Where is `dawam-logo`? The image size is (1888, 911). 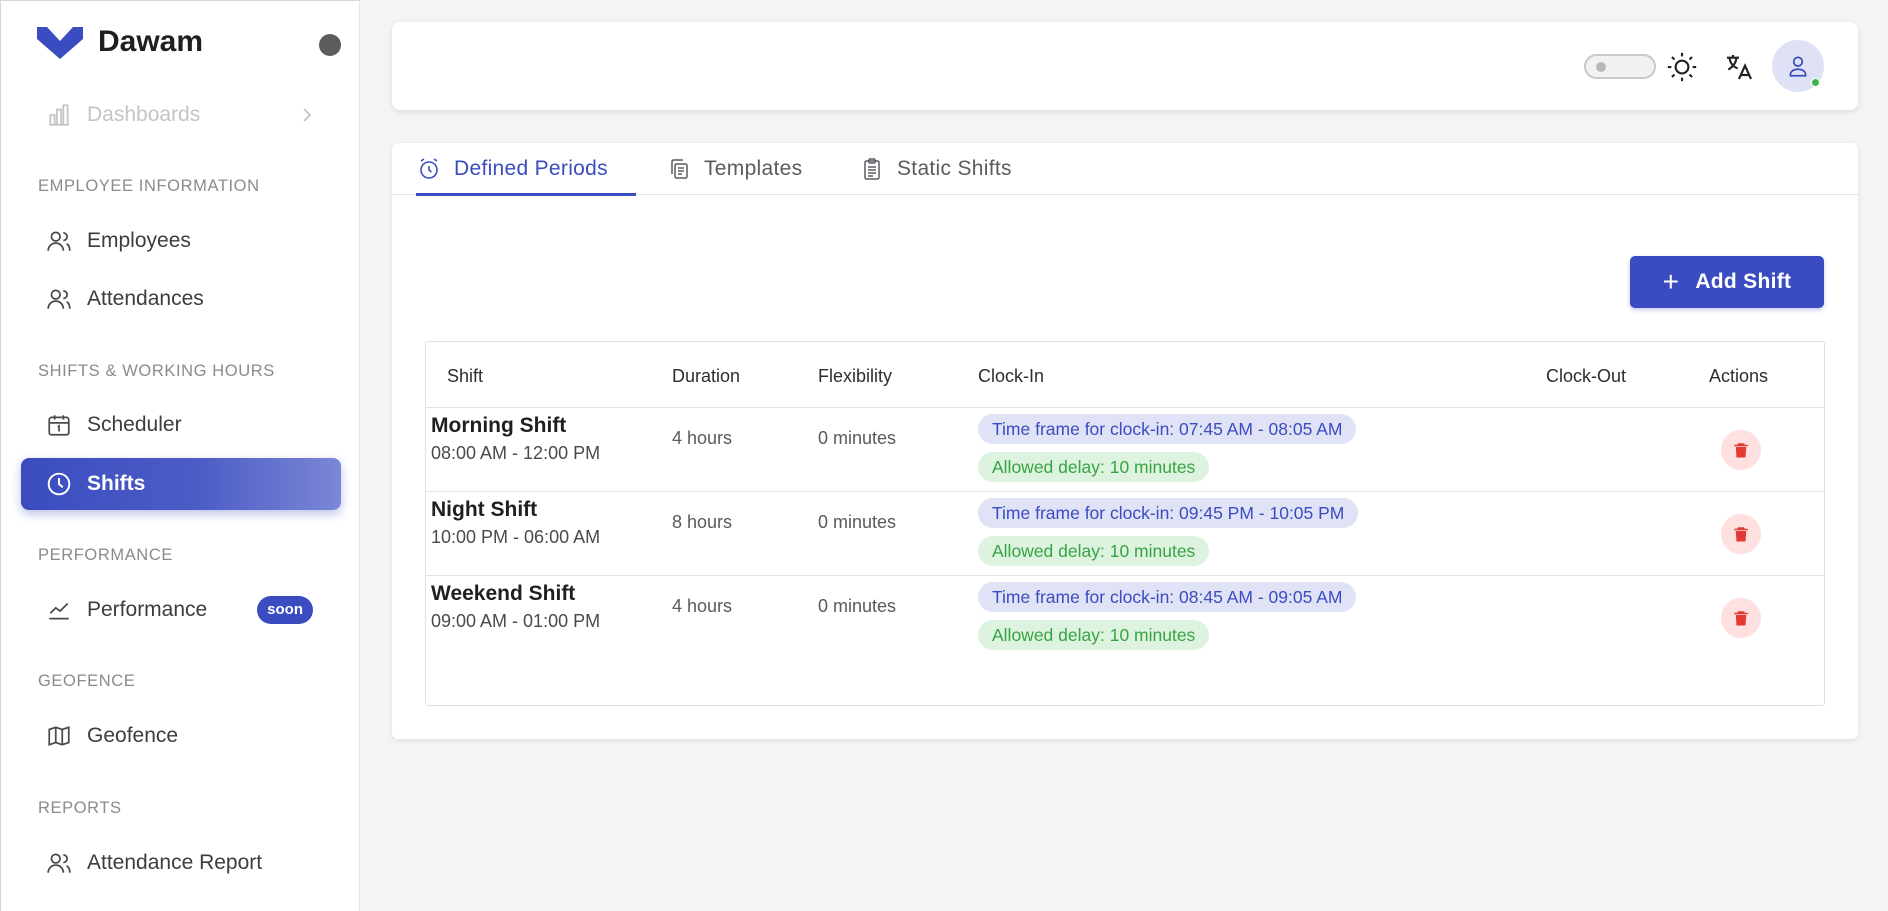
dawam-logo is located at coordinates (60, 43).